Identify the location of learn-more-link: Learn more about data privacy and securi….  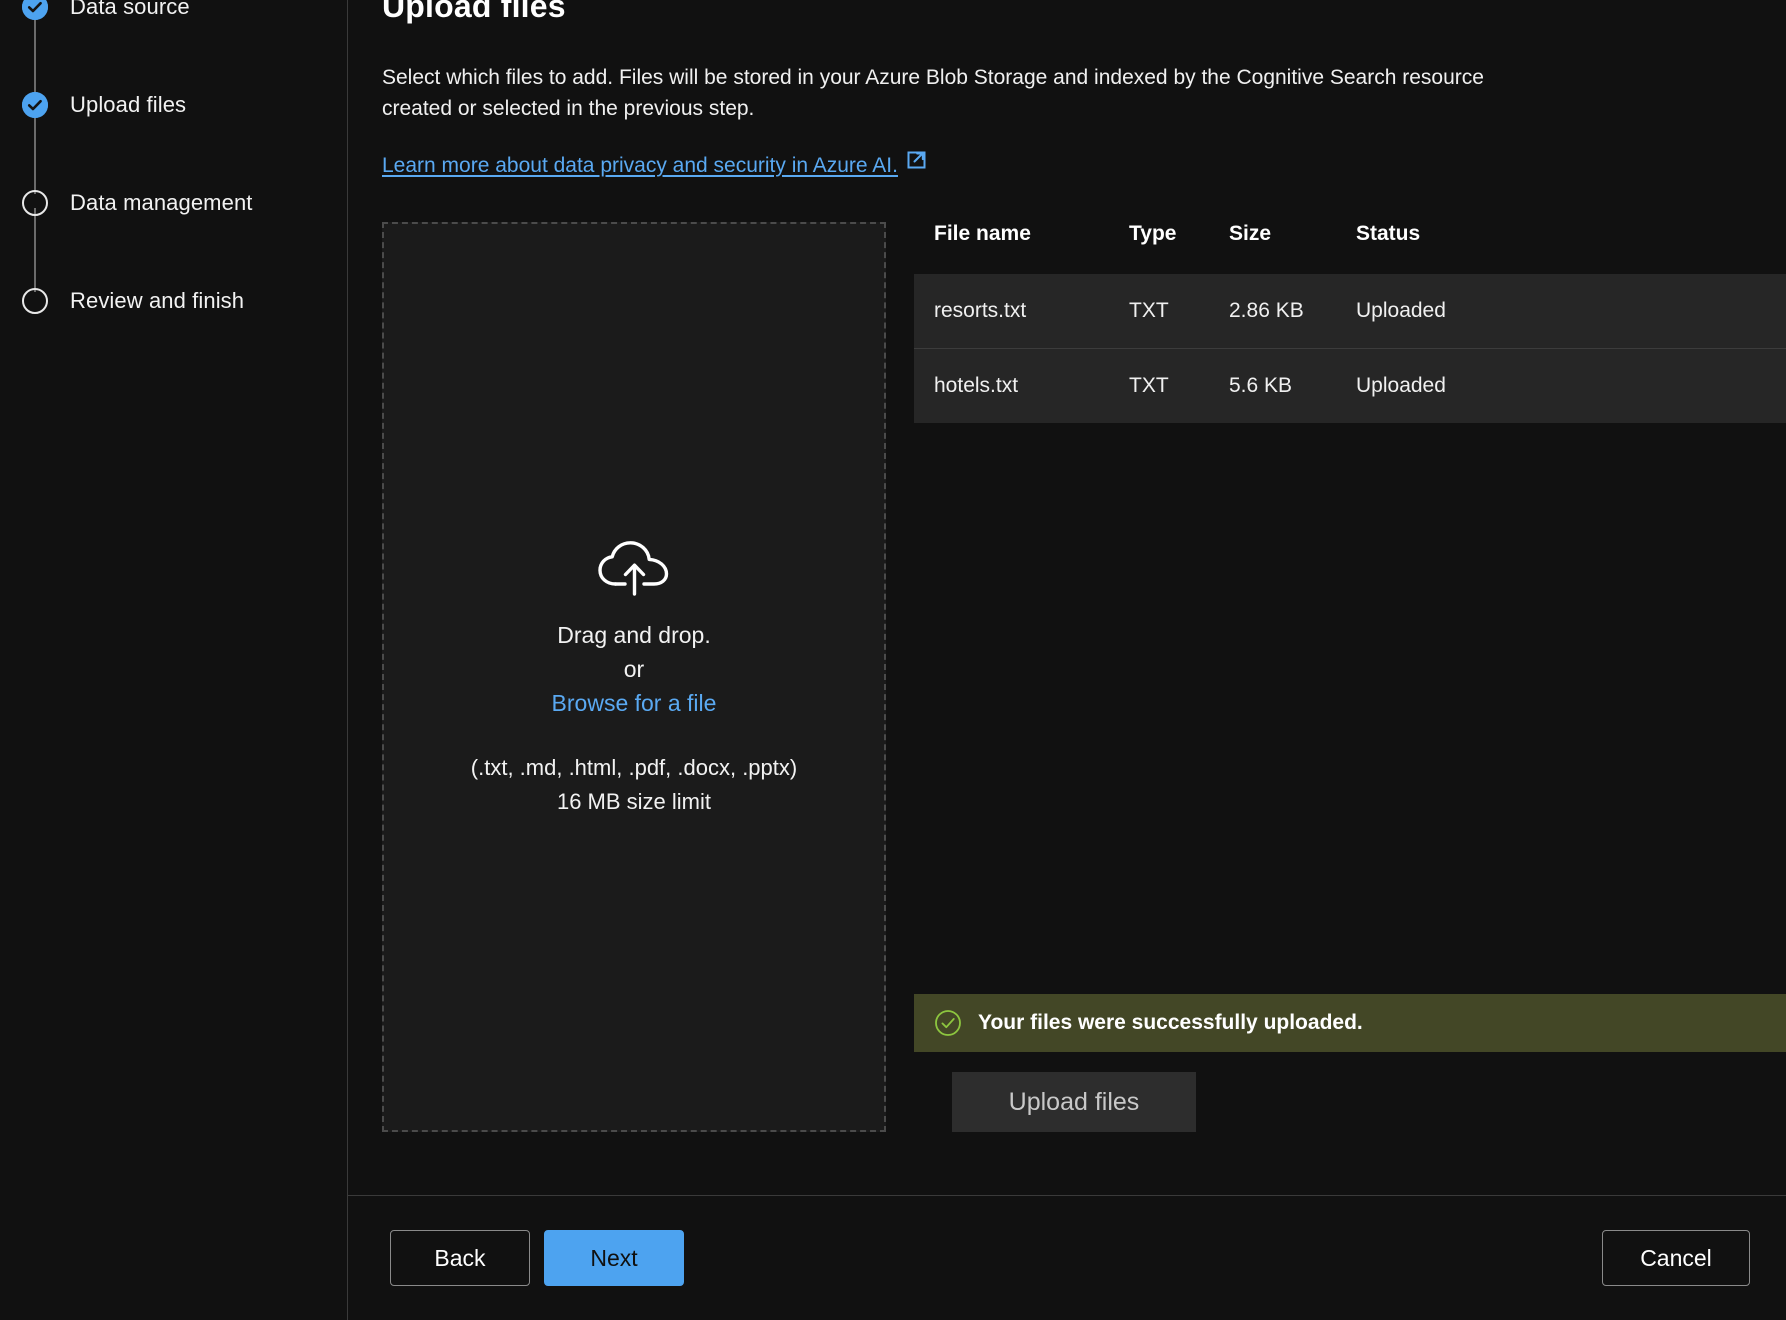
(640, 166).